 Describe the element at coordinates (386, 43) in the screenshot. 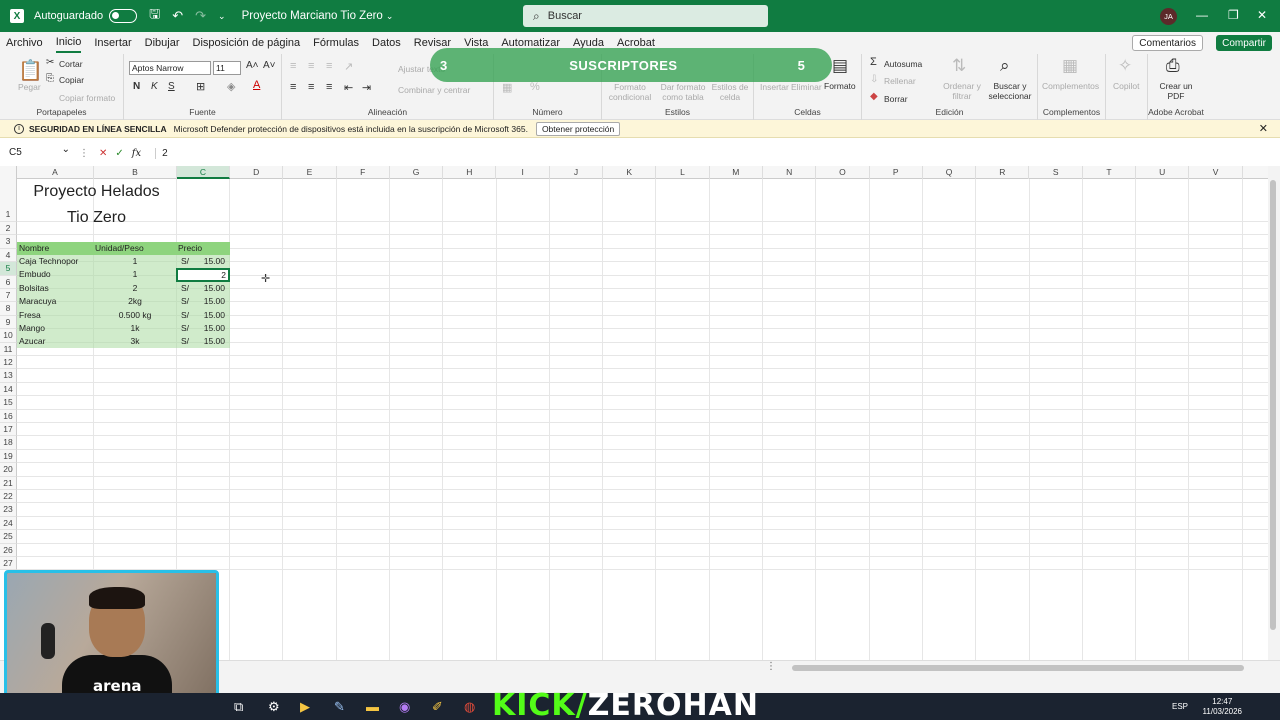

I see `tab-datos: Datos` at that location.